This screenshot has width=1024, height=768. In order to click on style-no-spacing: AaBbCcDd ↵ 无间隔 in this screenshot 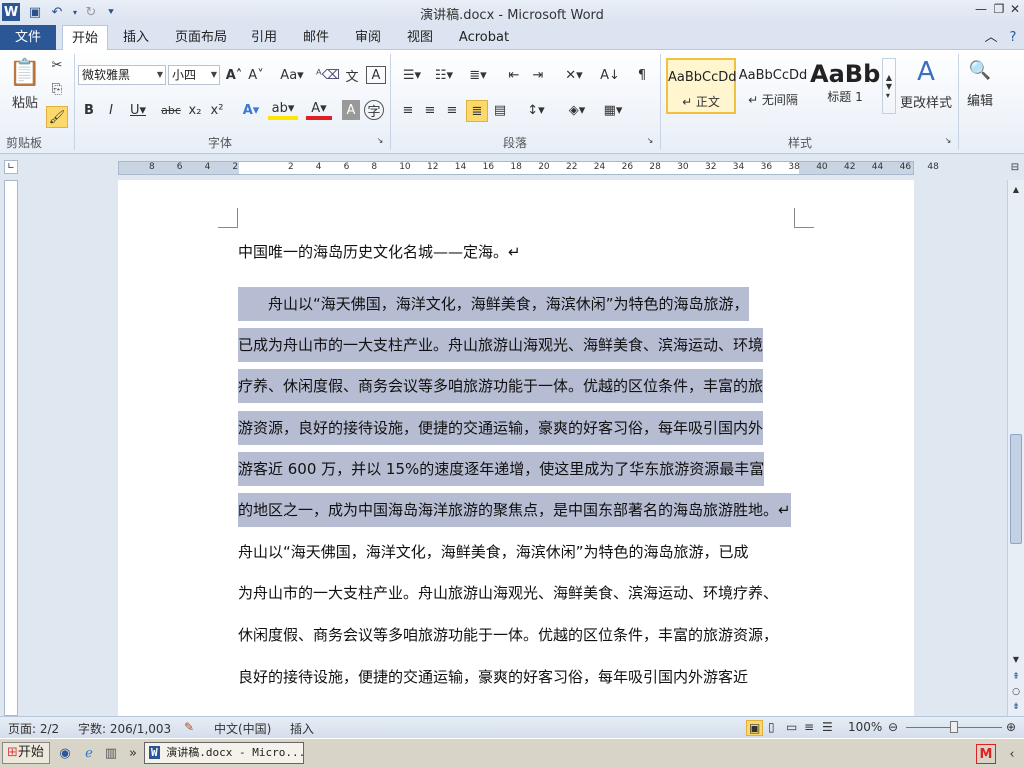, I will do `click(773, 86)`.